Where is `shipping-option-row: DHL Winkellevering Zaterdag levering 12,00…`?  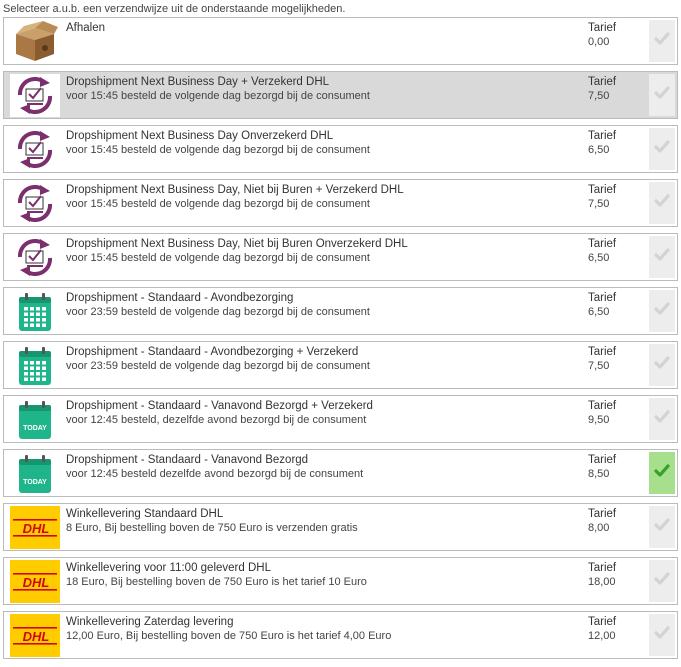 shipping-option-row: DHL Winkellevering Zaterdag levering 12,00… is located at coordinates (340, 635).